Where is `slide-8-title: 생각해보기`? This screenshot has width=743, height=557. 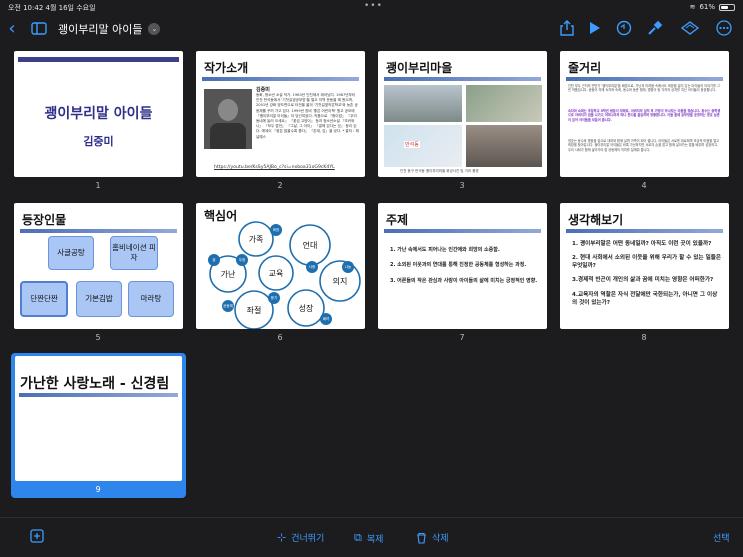 slide-8-title: 생각해보기 is located at coordinates (596, 220).